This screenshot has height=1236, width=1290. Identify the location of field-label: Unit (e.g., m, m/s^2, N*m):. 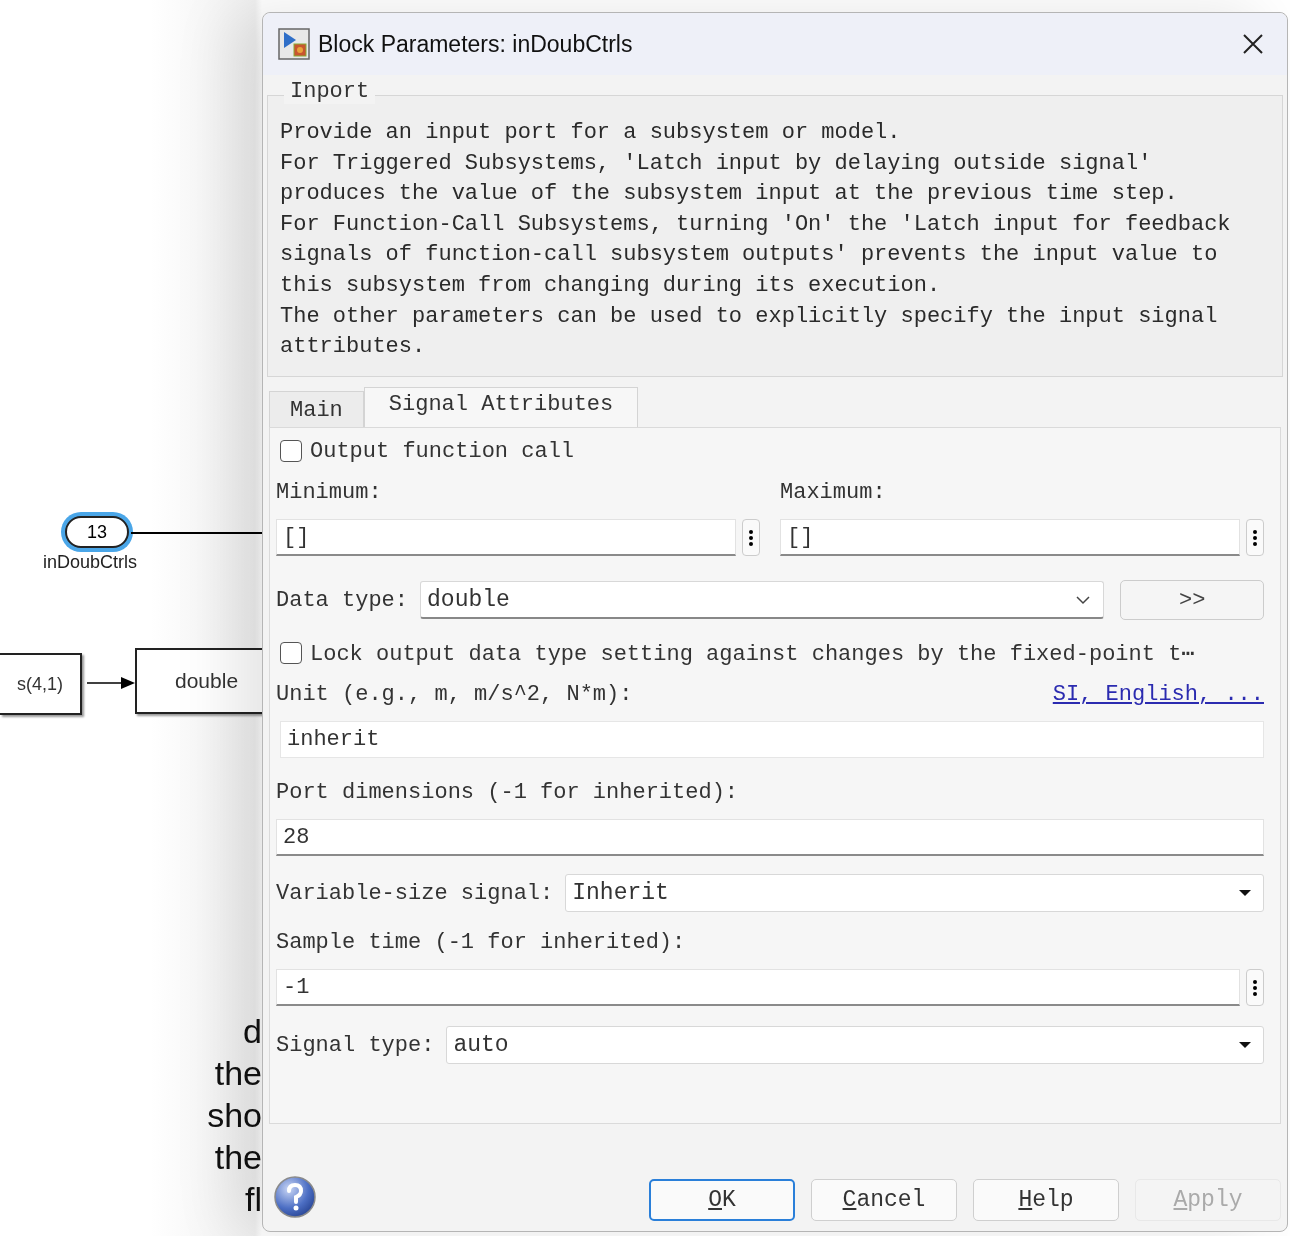
(454, 694).